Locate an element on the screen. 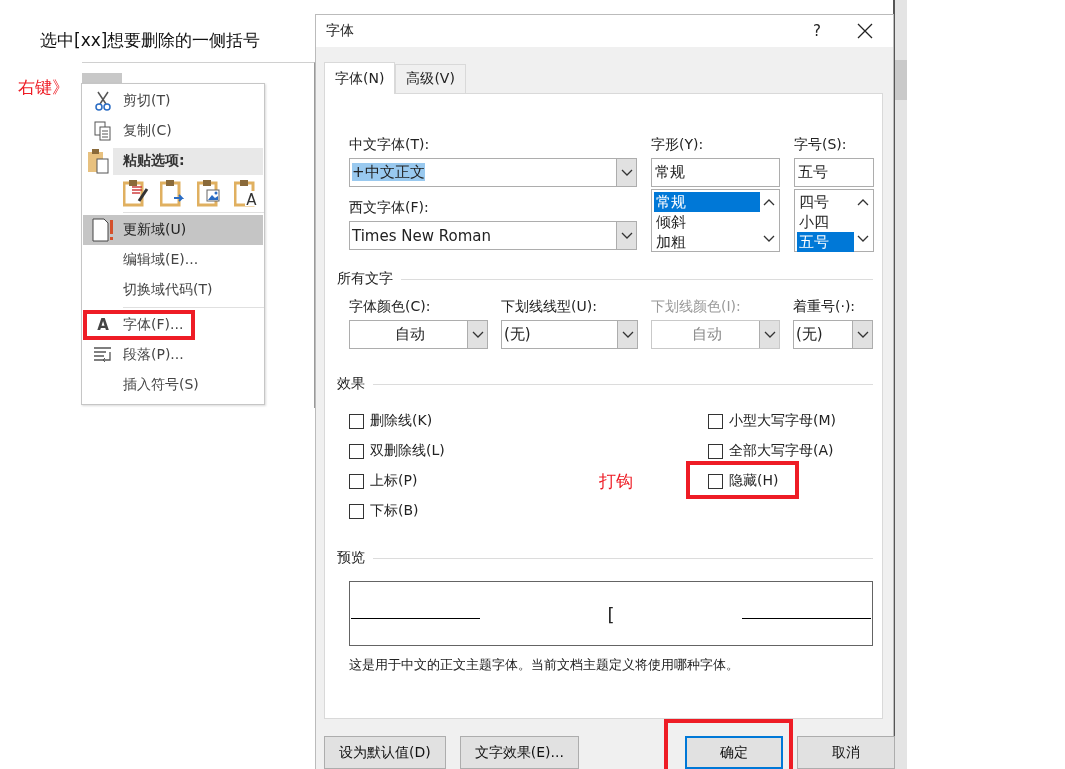 The height and width of the screenshot is (769, 1065). scissors-icon is located at coordinates (103, 101).